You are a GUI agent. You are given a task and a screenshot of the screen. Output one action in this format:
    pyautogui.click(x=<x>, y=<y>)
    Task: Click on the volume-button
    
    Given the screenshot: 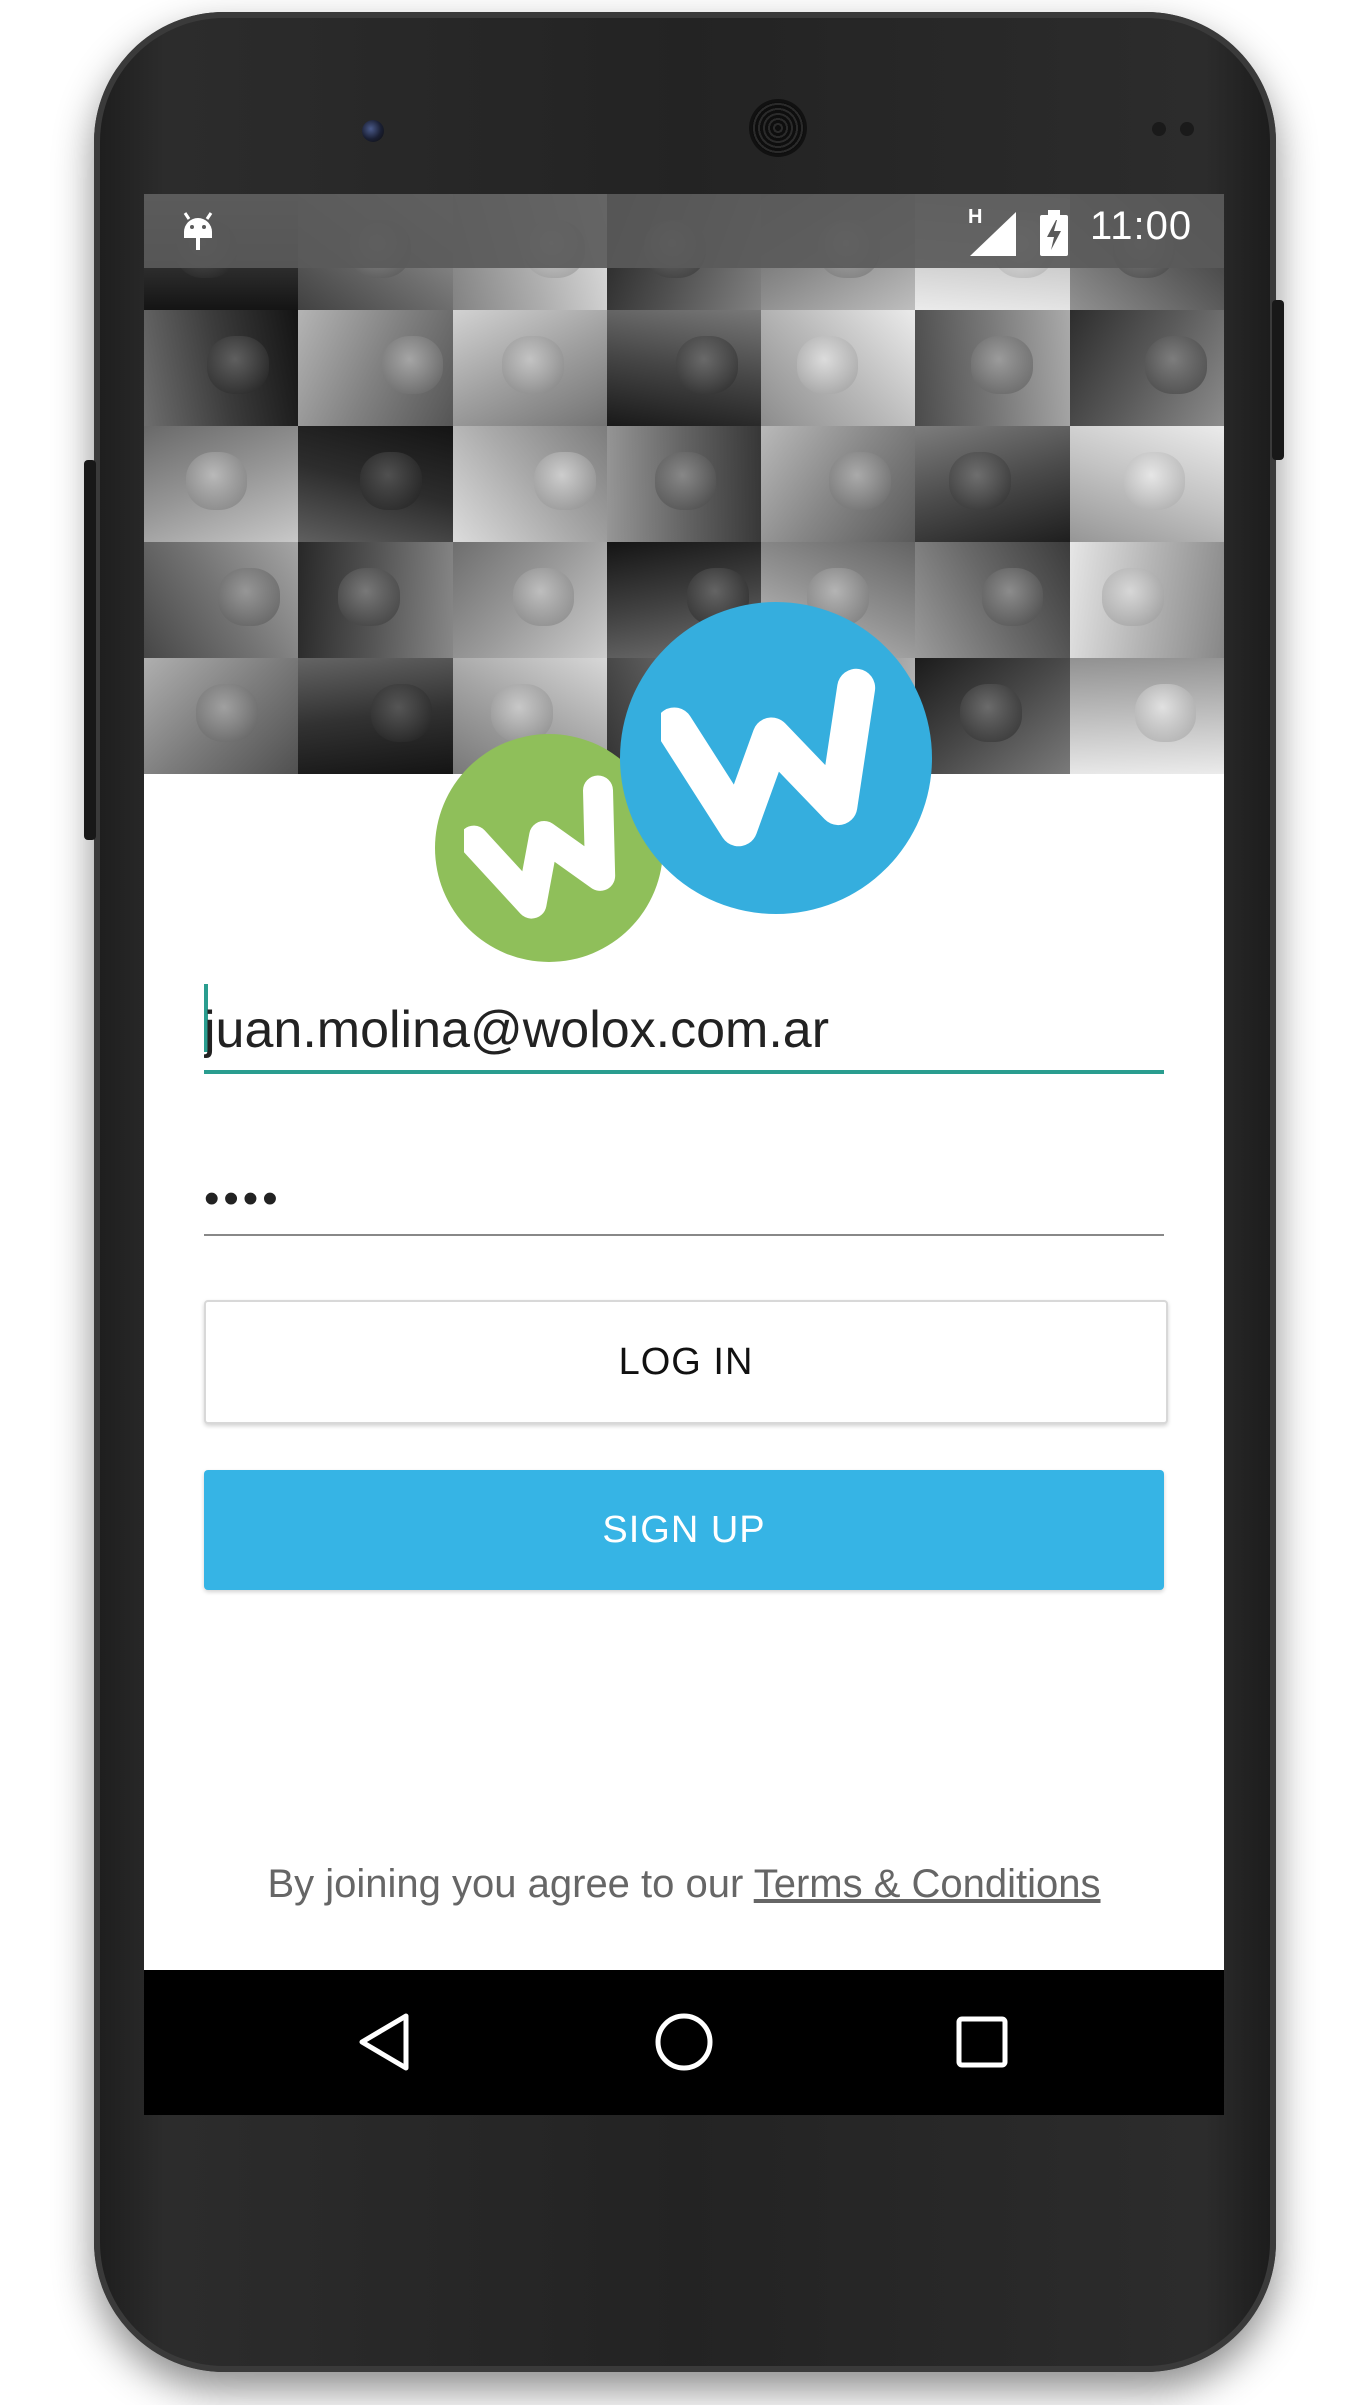 What is the action you would take?
    pyautogui.click(x=90, y=650)
    